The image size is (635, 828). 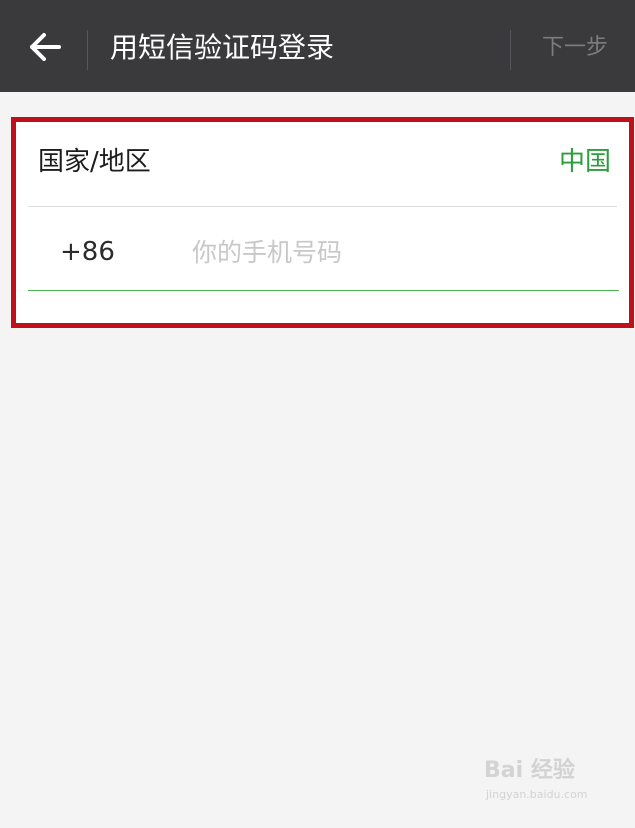 I want to click on top-navigation-bar: 用短信验证码登录 下一步, so click(x=317, y=46).